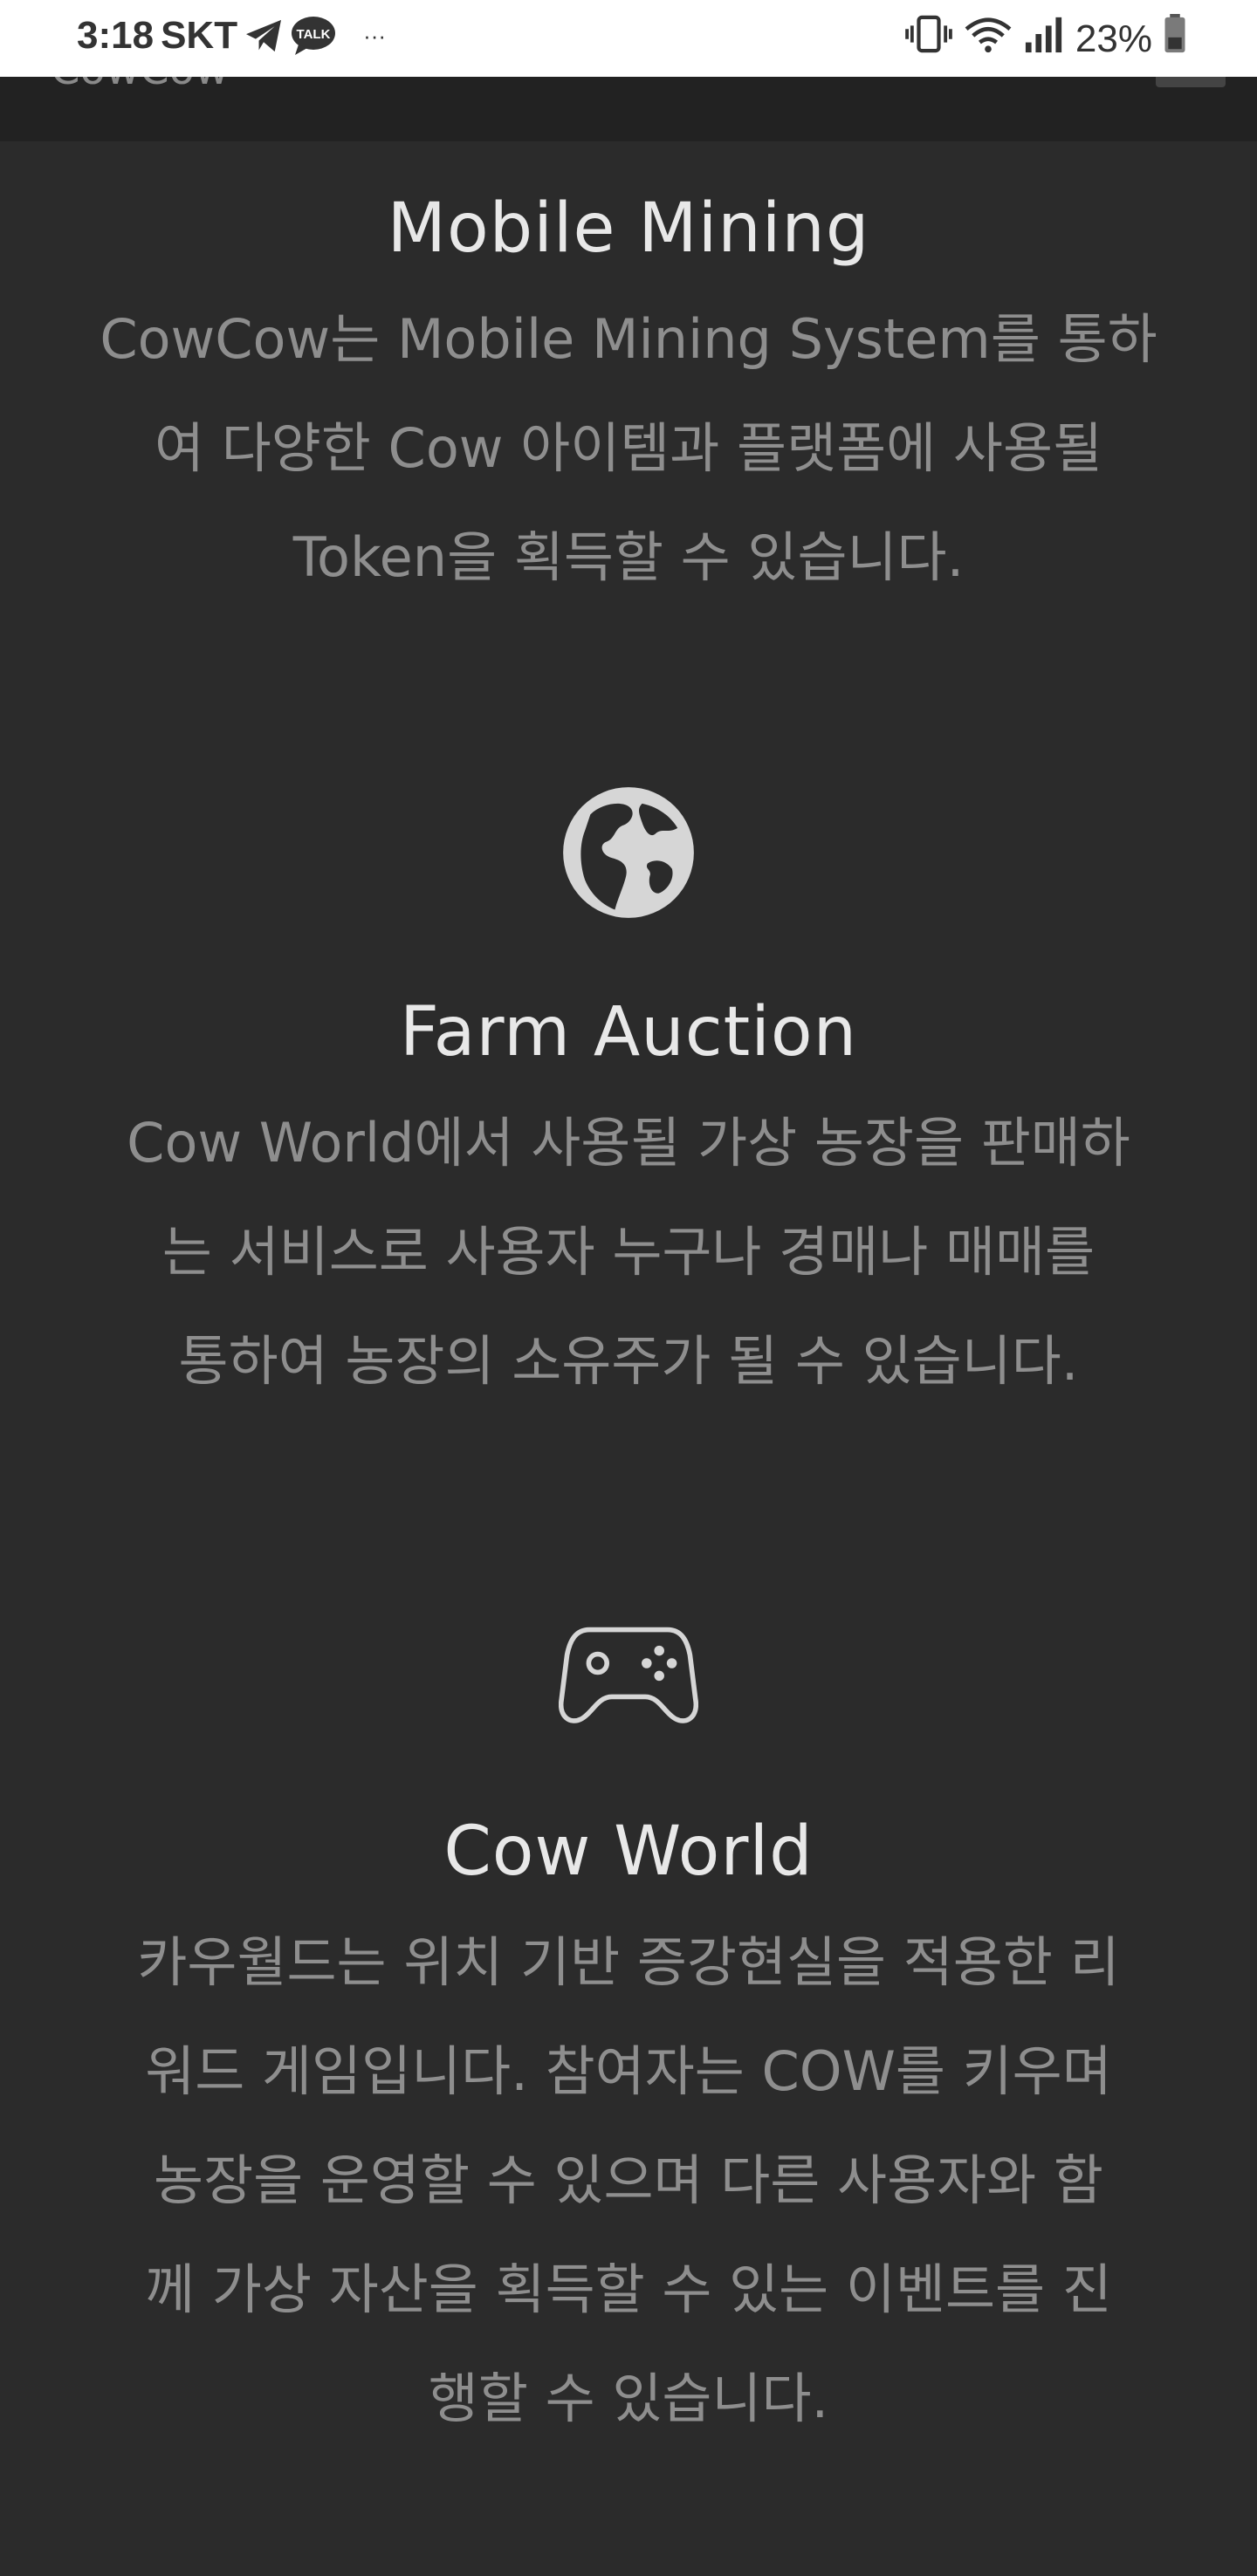  Describe the element at coordinates (628, 852) in the screenshot. I see `globe-icon` at that location.